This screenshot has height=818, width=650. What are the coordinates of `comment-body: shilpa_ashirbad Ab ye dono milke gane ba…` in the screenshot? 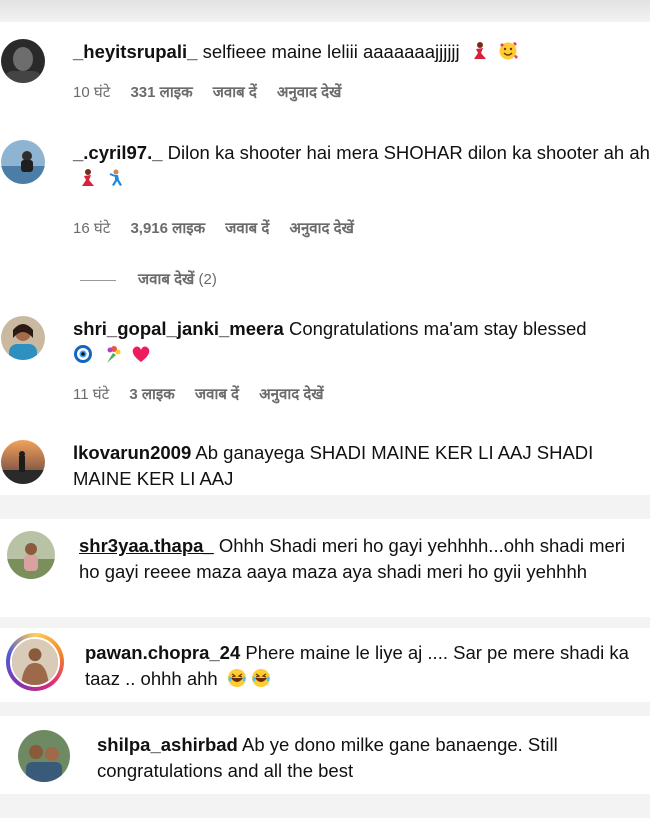 It's located at (371, 758).